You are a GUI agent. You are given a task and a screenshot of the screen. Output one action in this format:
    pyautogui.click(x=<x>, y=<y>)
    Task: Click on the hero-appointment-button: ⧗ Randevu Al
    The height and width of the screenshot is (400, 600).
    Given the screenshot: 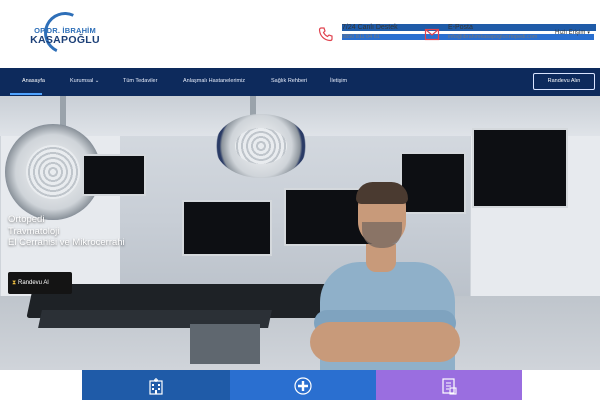 What is the action you would take?
    pyautogui.click(x=40, y=283)
    